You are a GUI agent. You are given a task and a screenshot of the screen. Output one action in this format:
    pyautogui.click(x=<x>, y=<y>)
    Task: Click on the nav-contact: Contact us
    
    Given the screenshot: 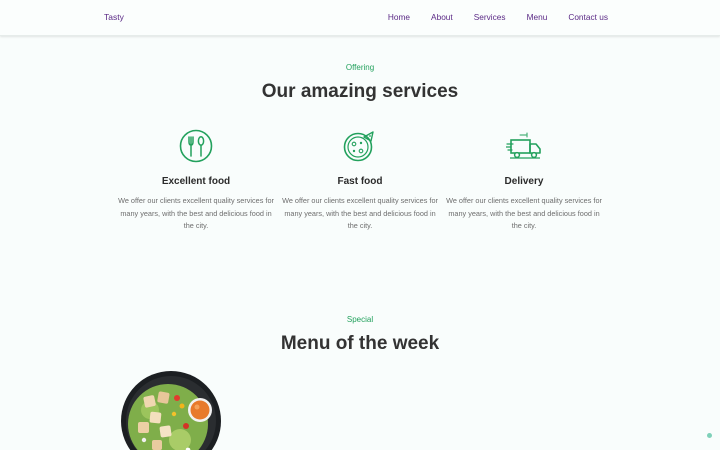 What is the action you would take?
    pyautogui.click(x=588, y=17)
    